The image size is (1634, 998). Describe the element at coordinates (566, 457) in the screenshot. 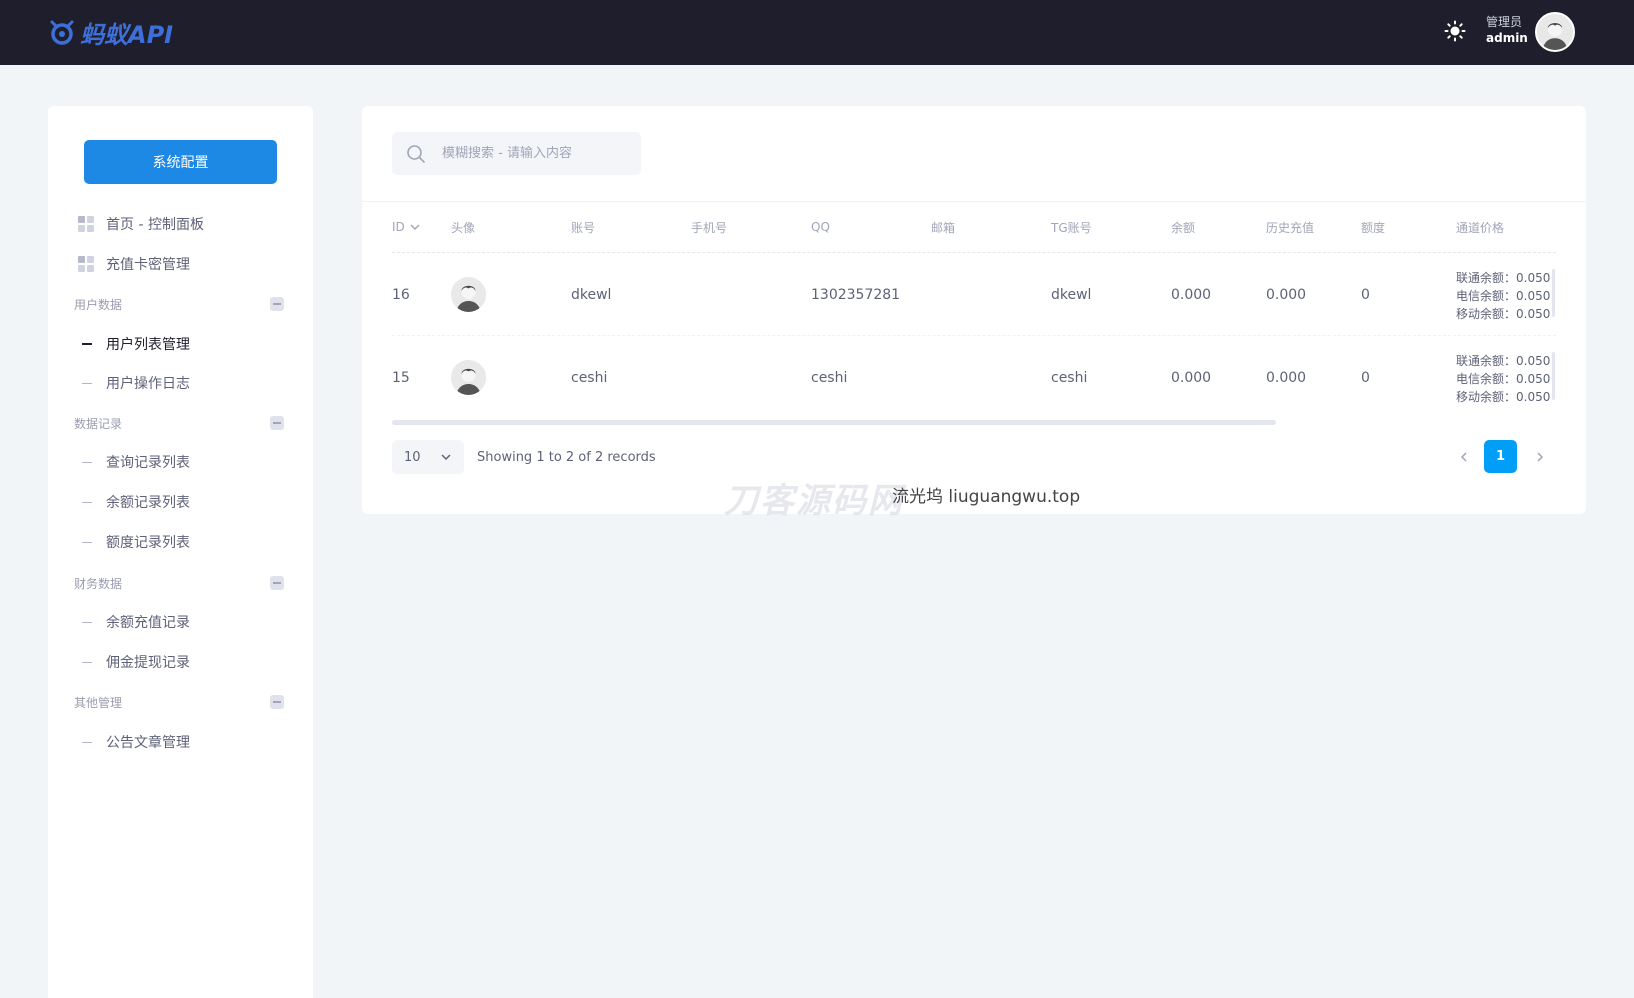

I see `records-info: Showing 1 to 2 of 2 records` at that location.